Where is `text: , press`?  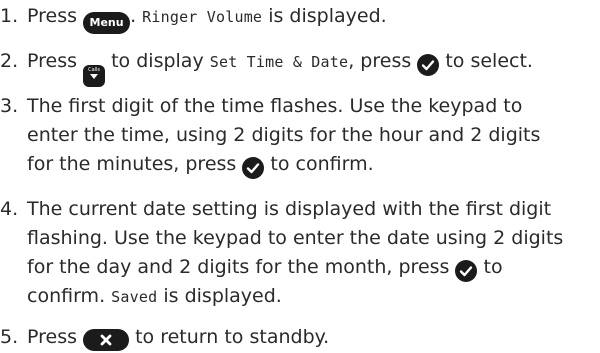 text: , press is located at coordinates (380, 61).